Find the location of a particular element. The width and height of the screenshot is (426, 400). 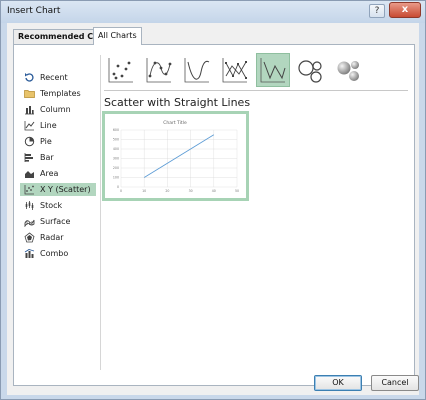

scatter-smooth-lines-icon is located at coordinates (197, 70).